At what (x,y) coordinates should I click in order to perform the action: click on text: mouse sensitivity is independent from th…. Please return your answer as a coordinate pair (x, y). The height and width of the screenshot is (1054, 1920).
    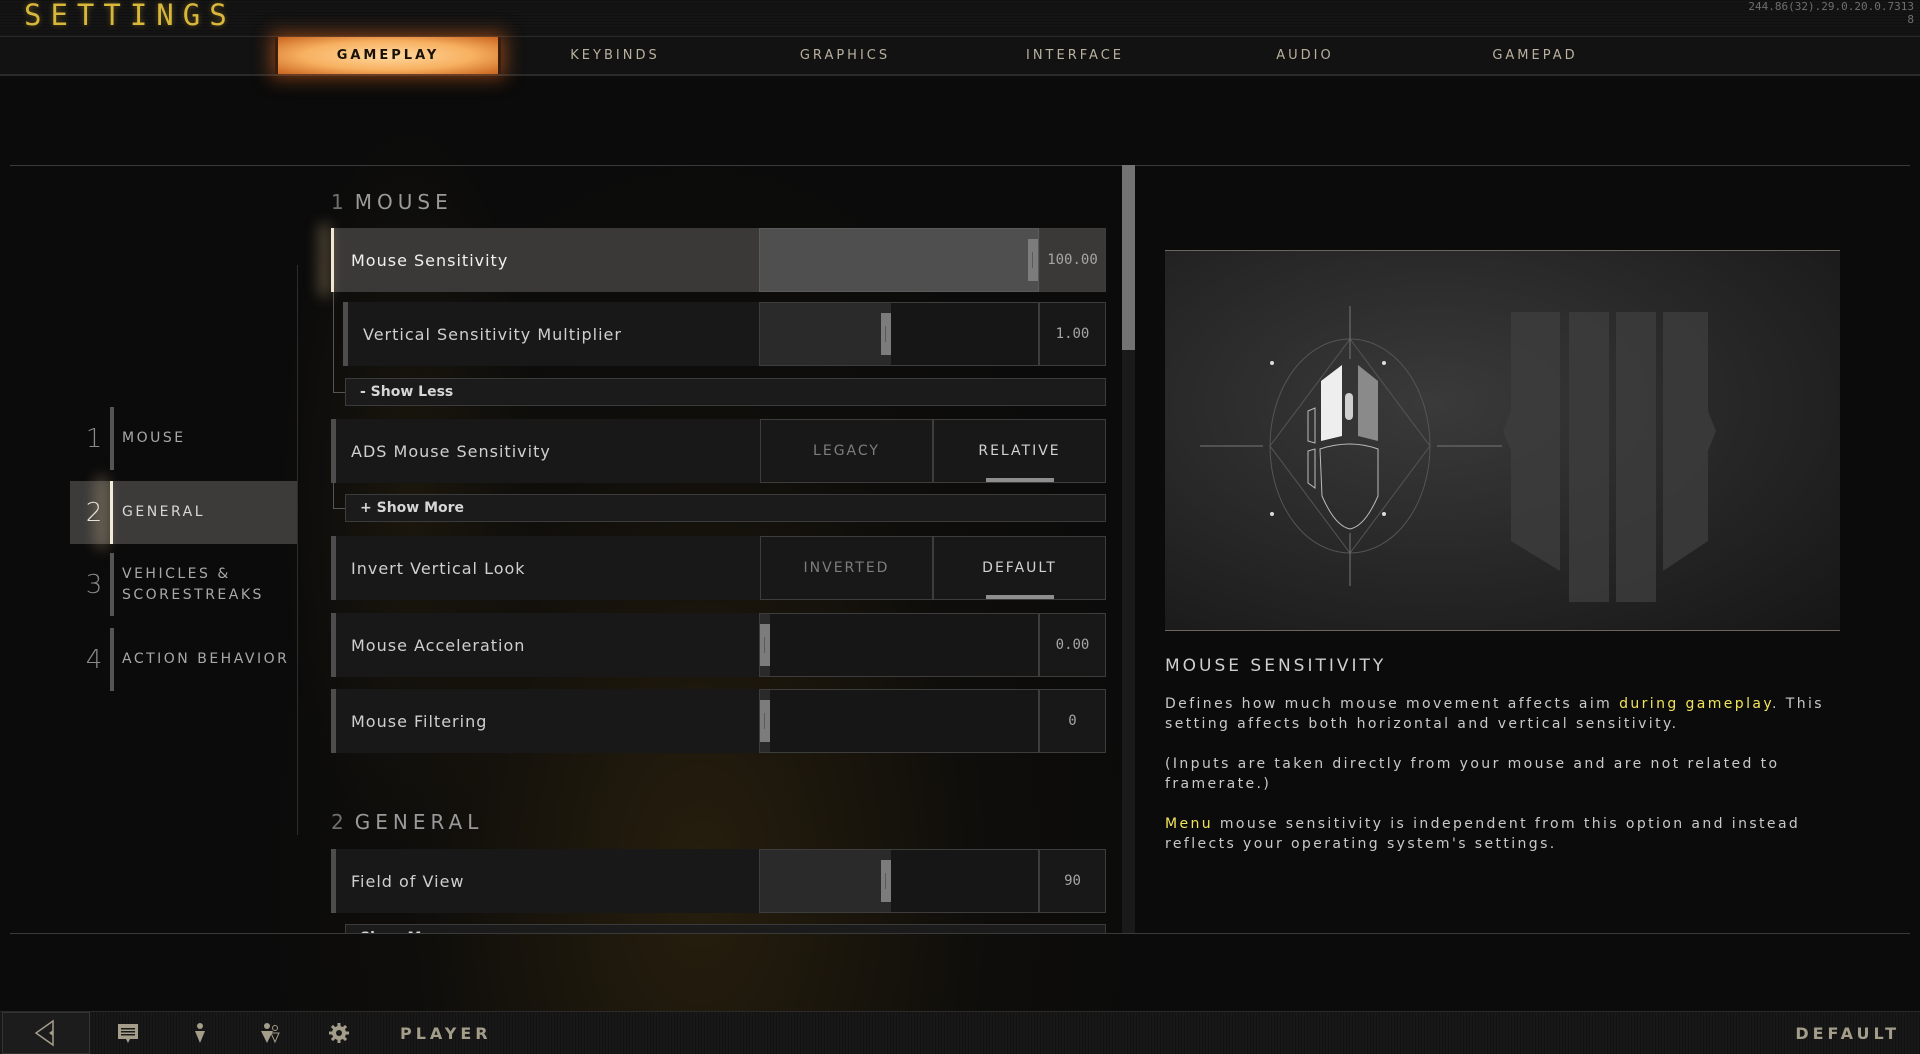
    Looking at the image, I should click on (1483, 834).